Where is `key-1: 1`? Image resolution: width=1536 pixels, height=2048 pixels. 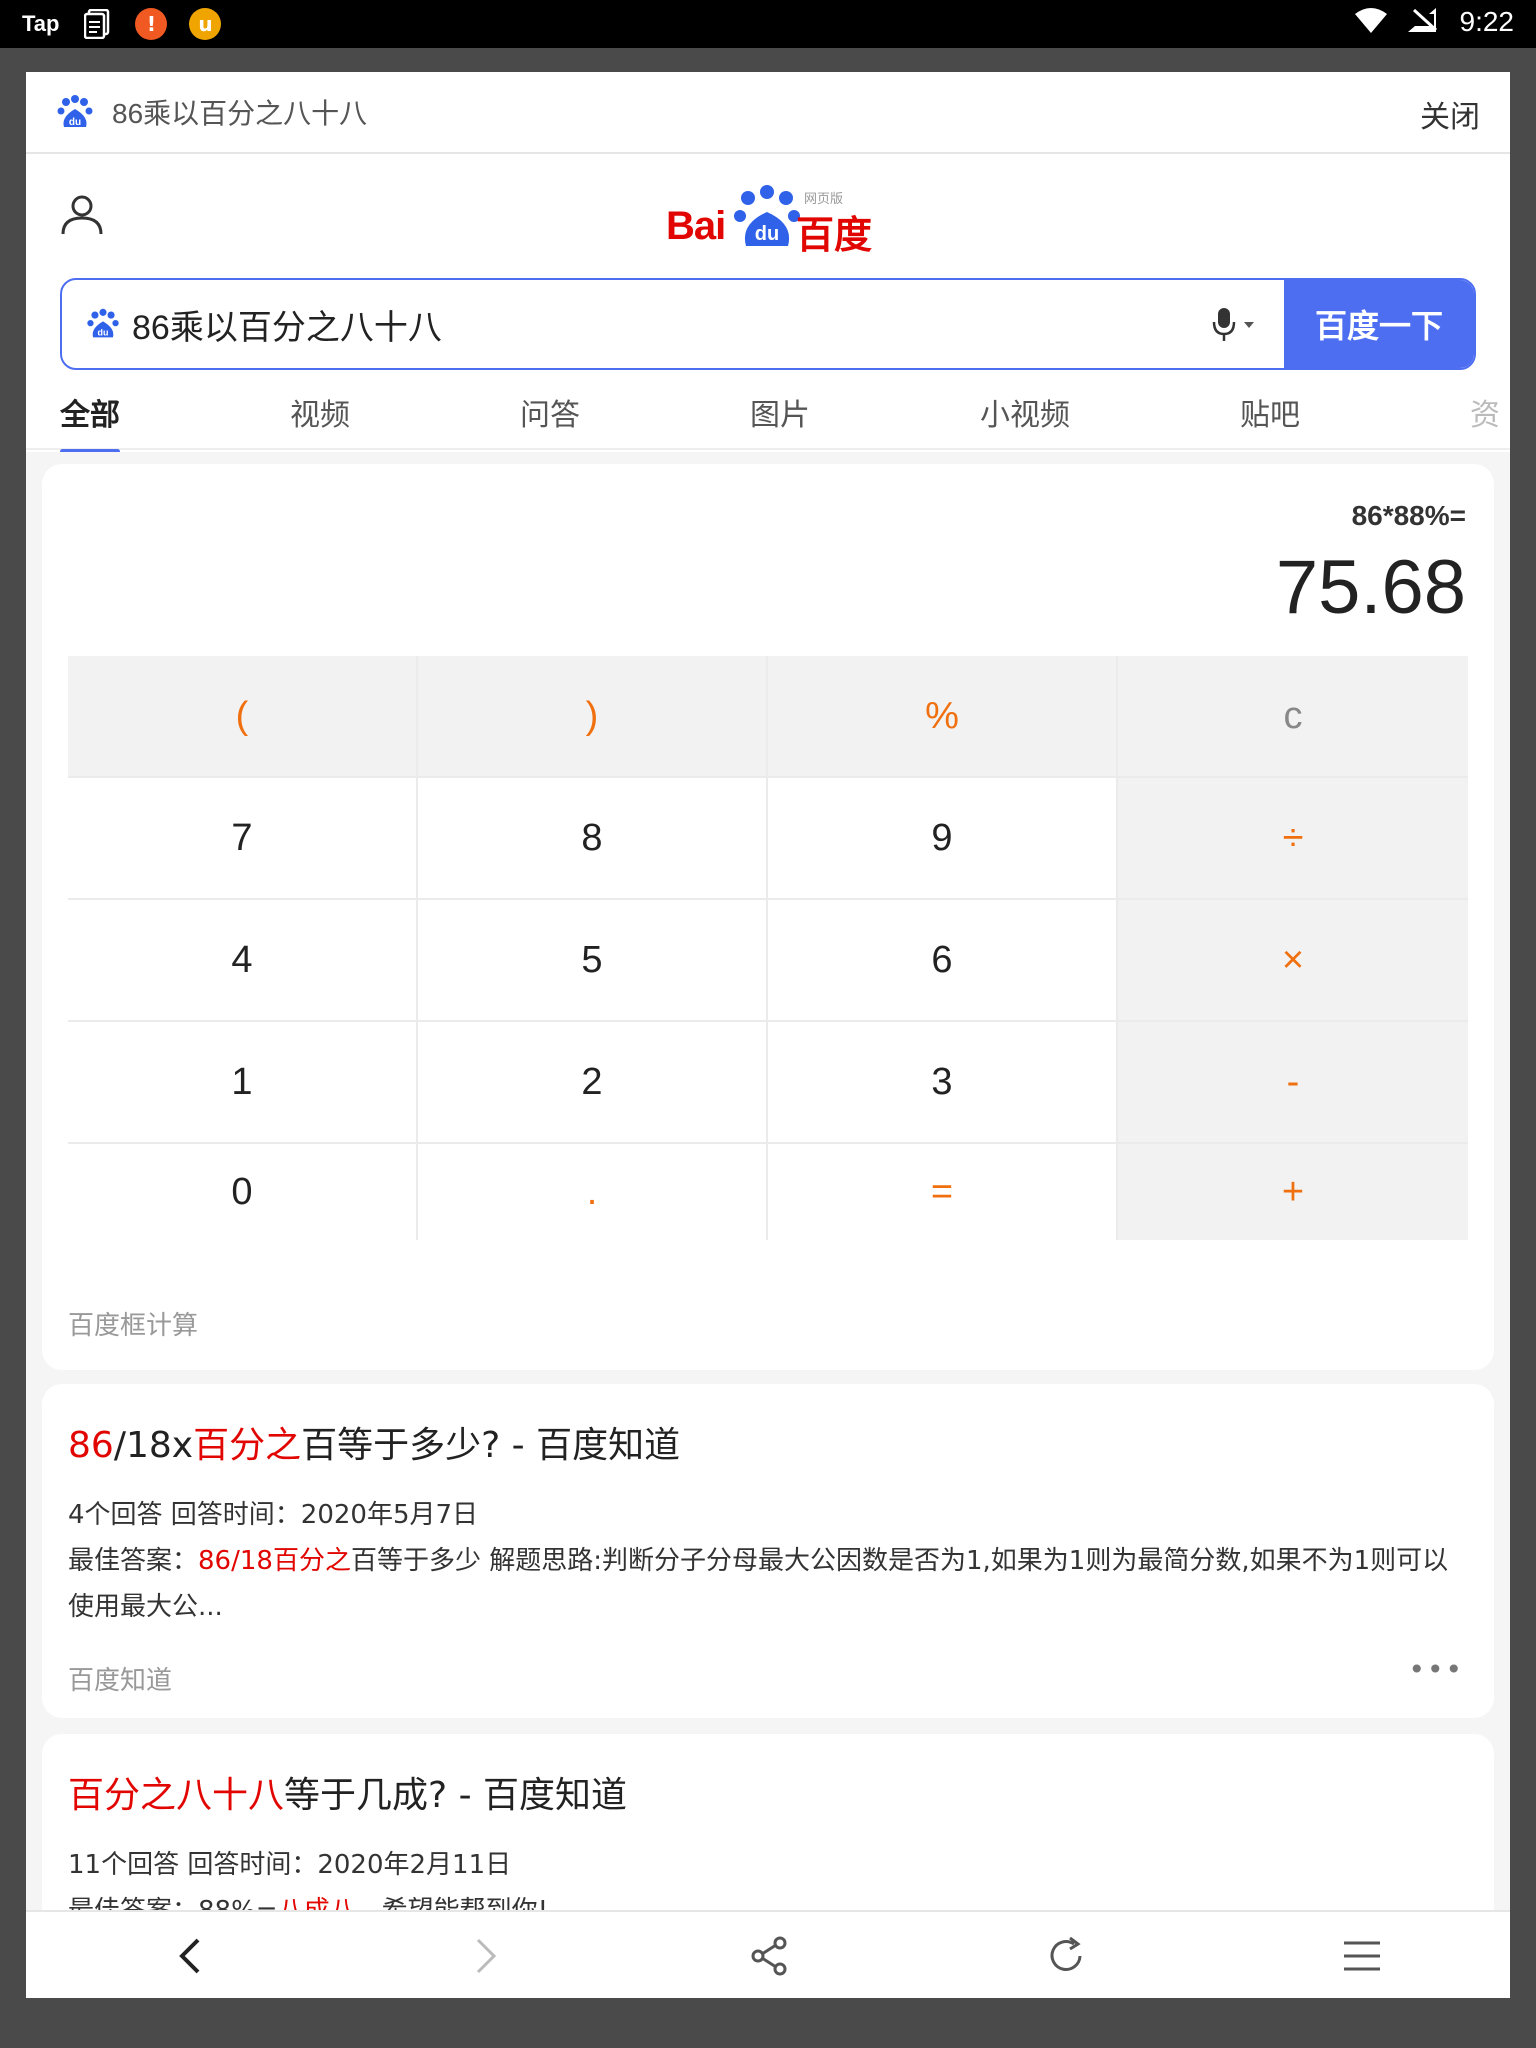
key-1: 1 is located at coordinates (243, 1083).